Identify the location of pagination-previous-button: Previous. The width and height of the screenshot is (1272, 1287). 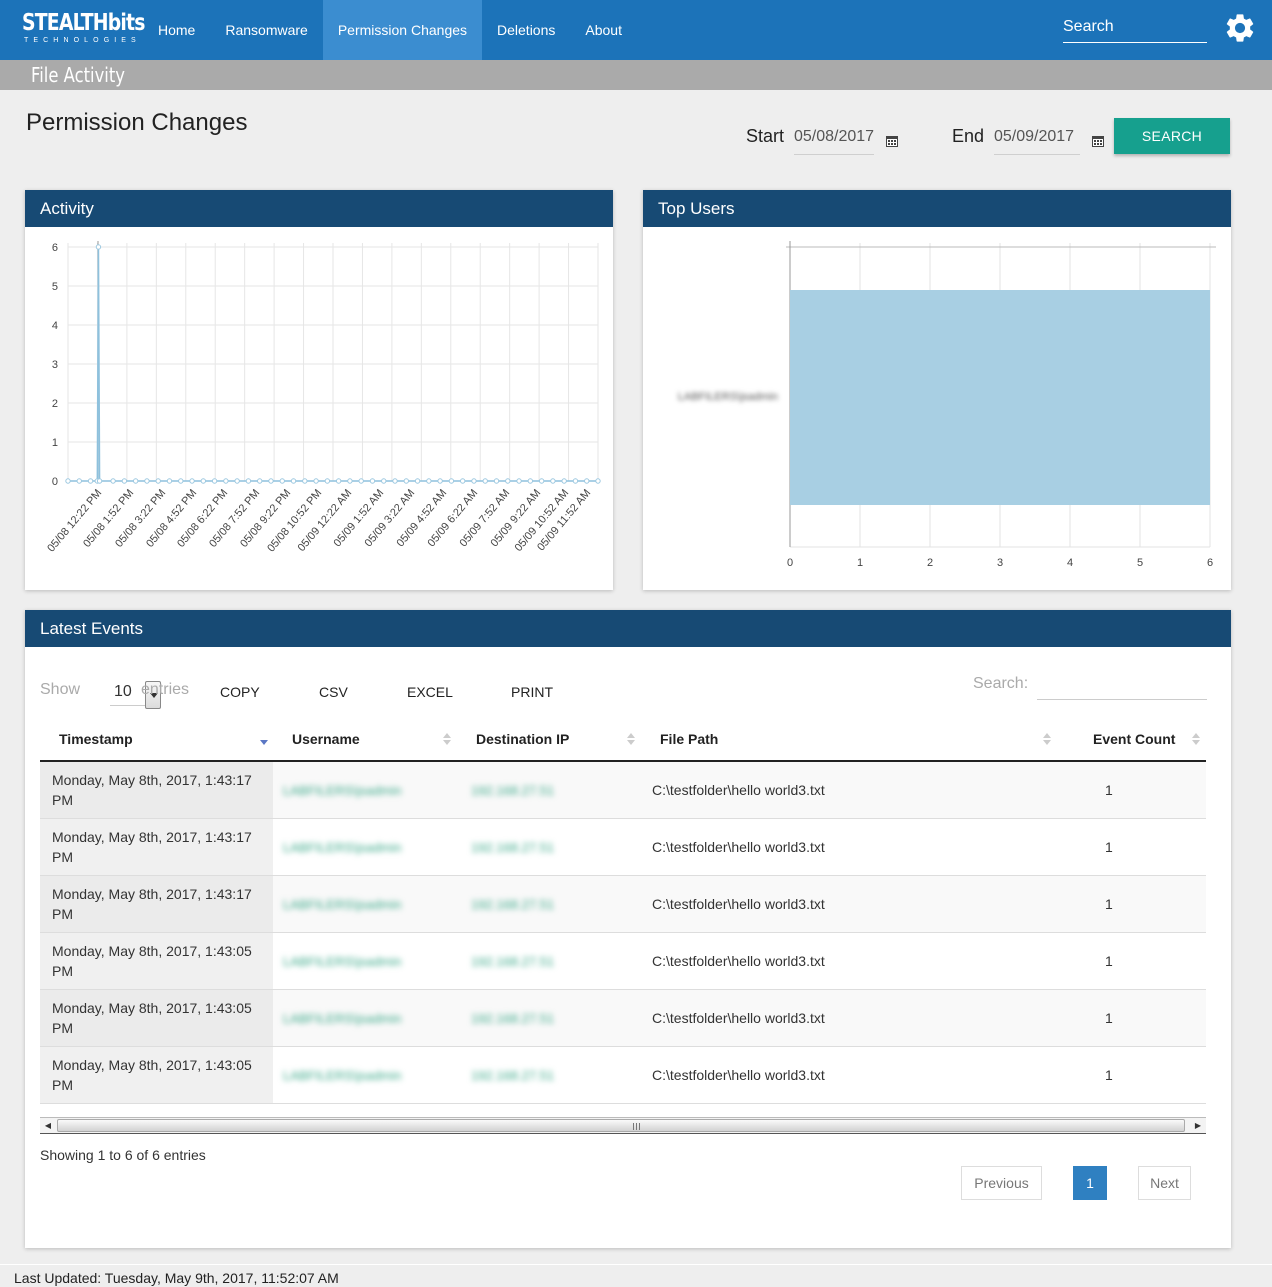
(1001, 1183).